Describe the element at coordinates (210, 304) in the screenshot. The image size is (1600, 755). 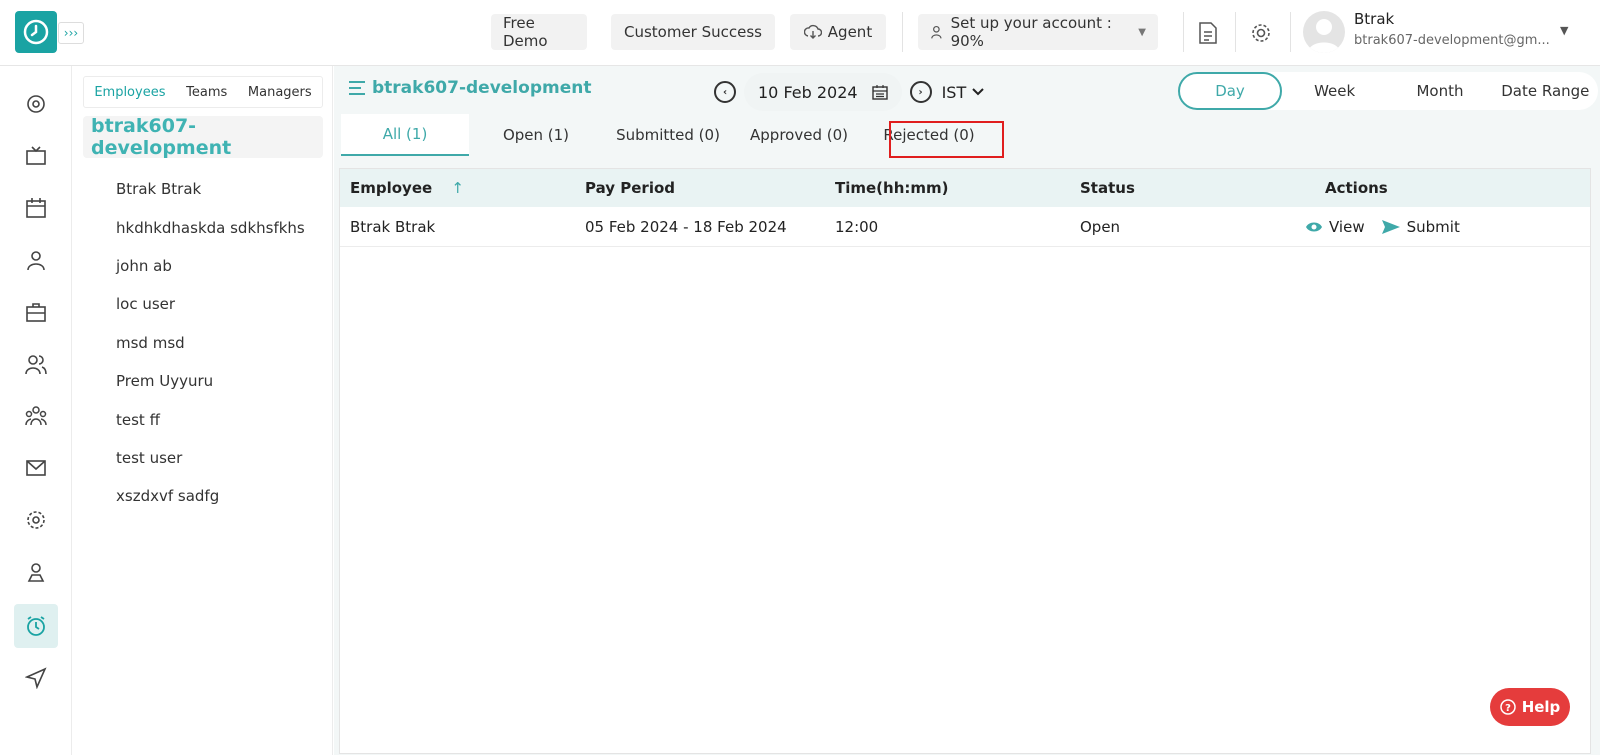
I see `list-item: loc user` at that location.